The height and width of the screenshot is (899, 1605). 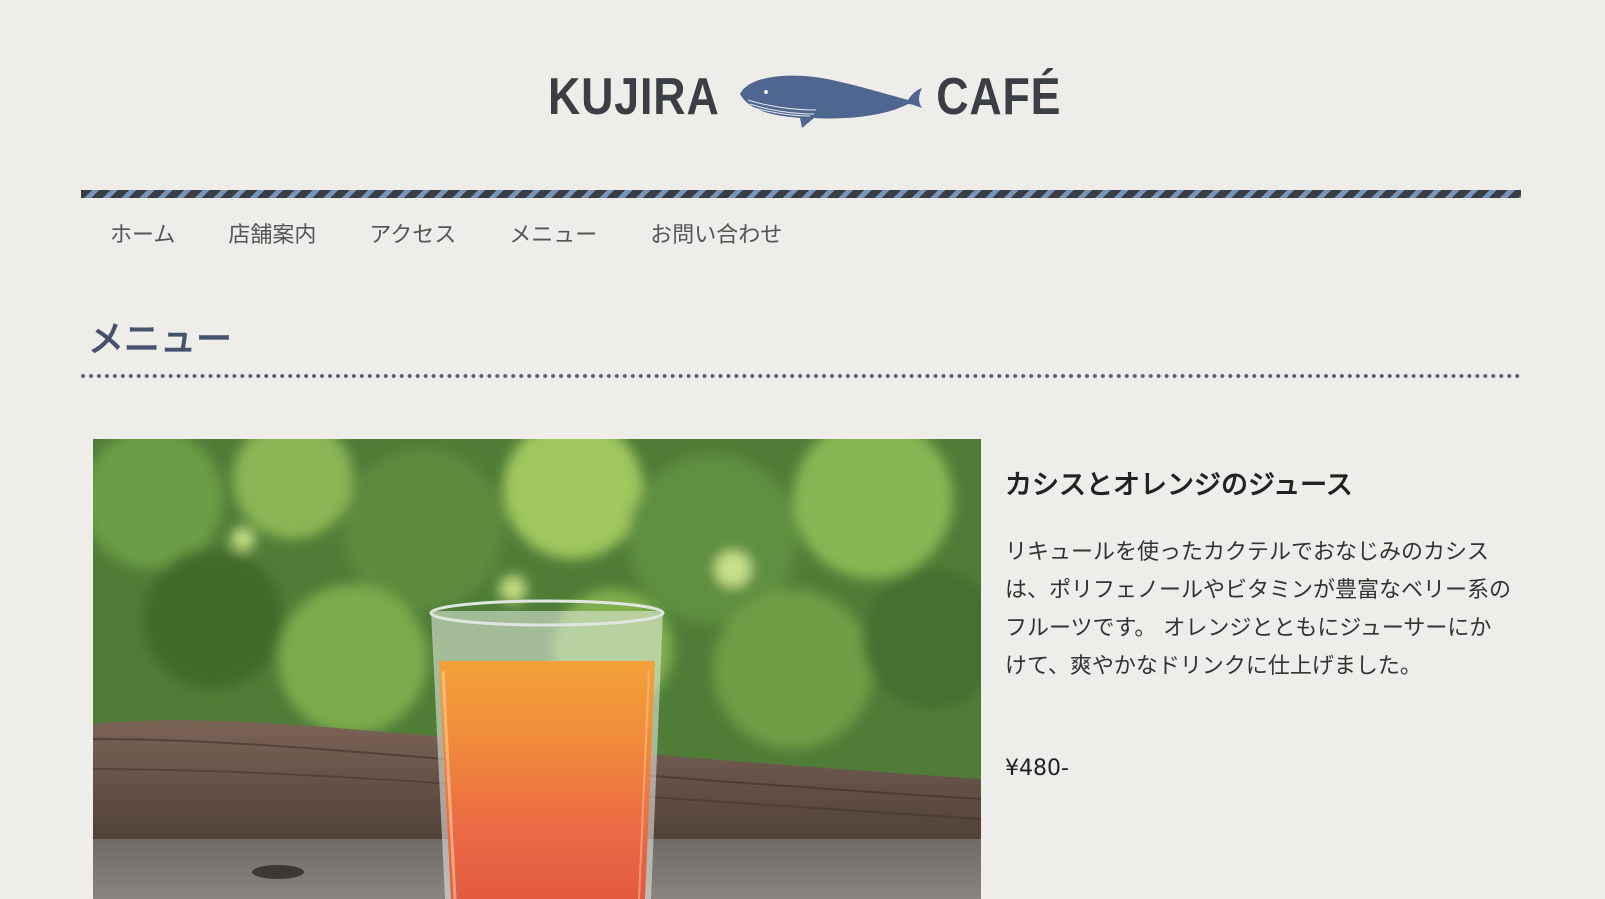 I want to click on menu-item-price: ¥480-, so click(x=1037, y=768).